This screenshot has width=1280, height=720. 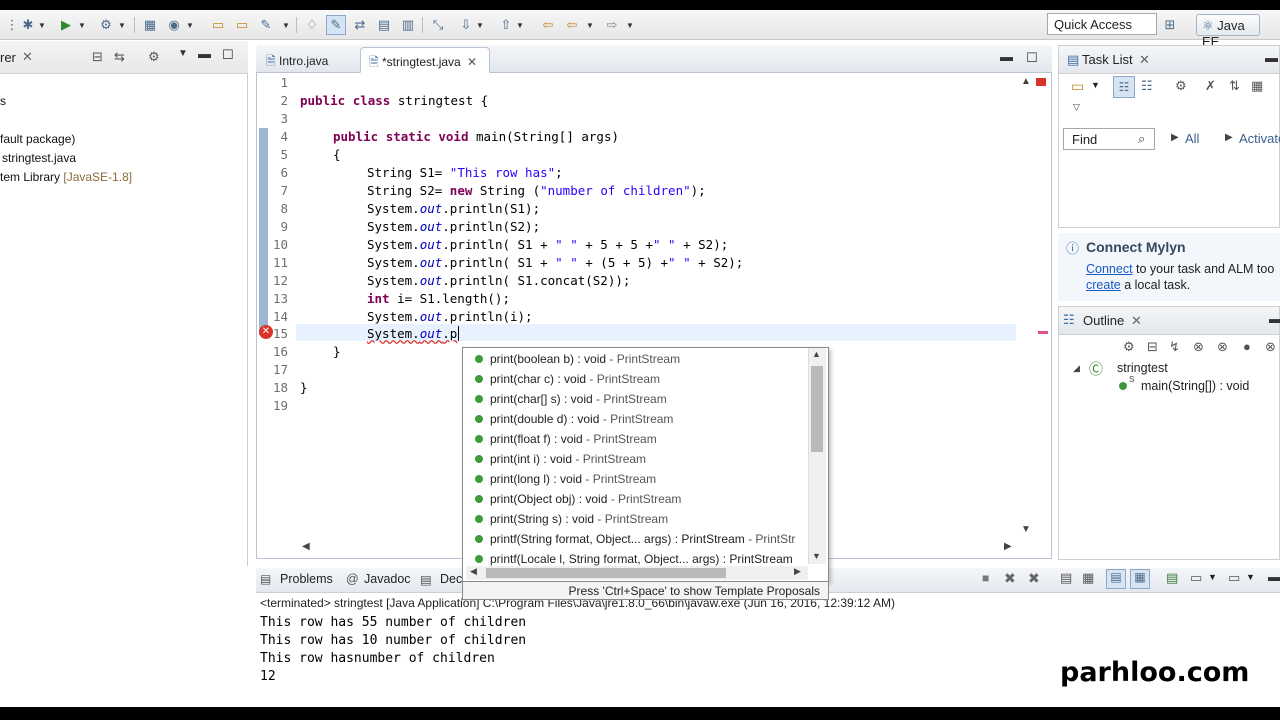 I want to click on prev-annotation-icon: ⇩, so click(x=466, y=25).